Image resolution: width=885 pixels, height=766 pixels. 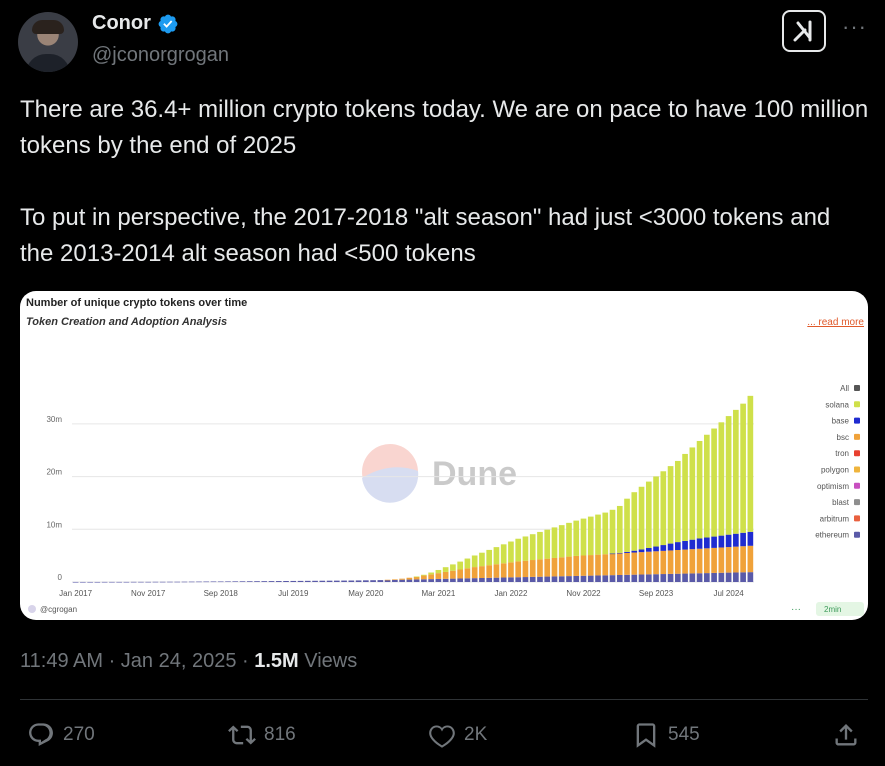 What do you see at coordinates (666, 735) in the screenshot?
I see `bookmark-button: 545` at bounding box center [666, 735].